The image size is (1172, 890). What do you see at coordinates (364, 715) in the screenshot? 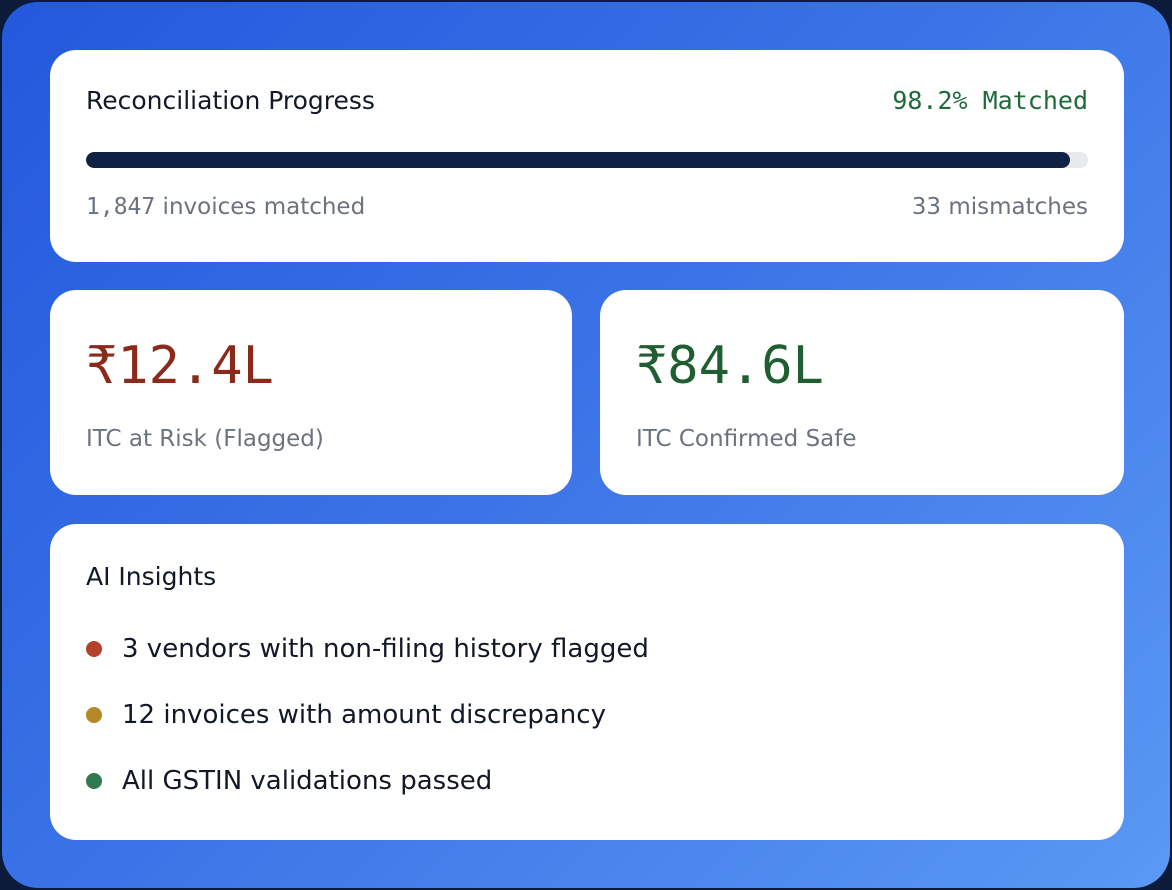
I see `insight-text: 12 invoices with amount discrepancy` at bounding box center [364, 715].